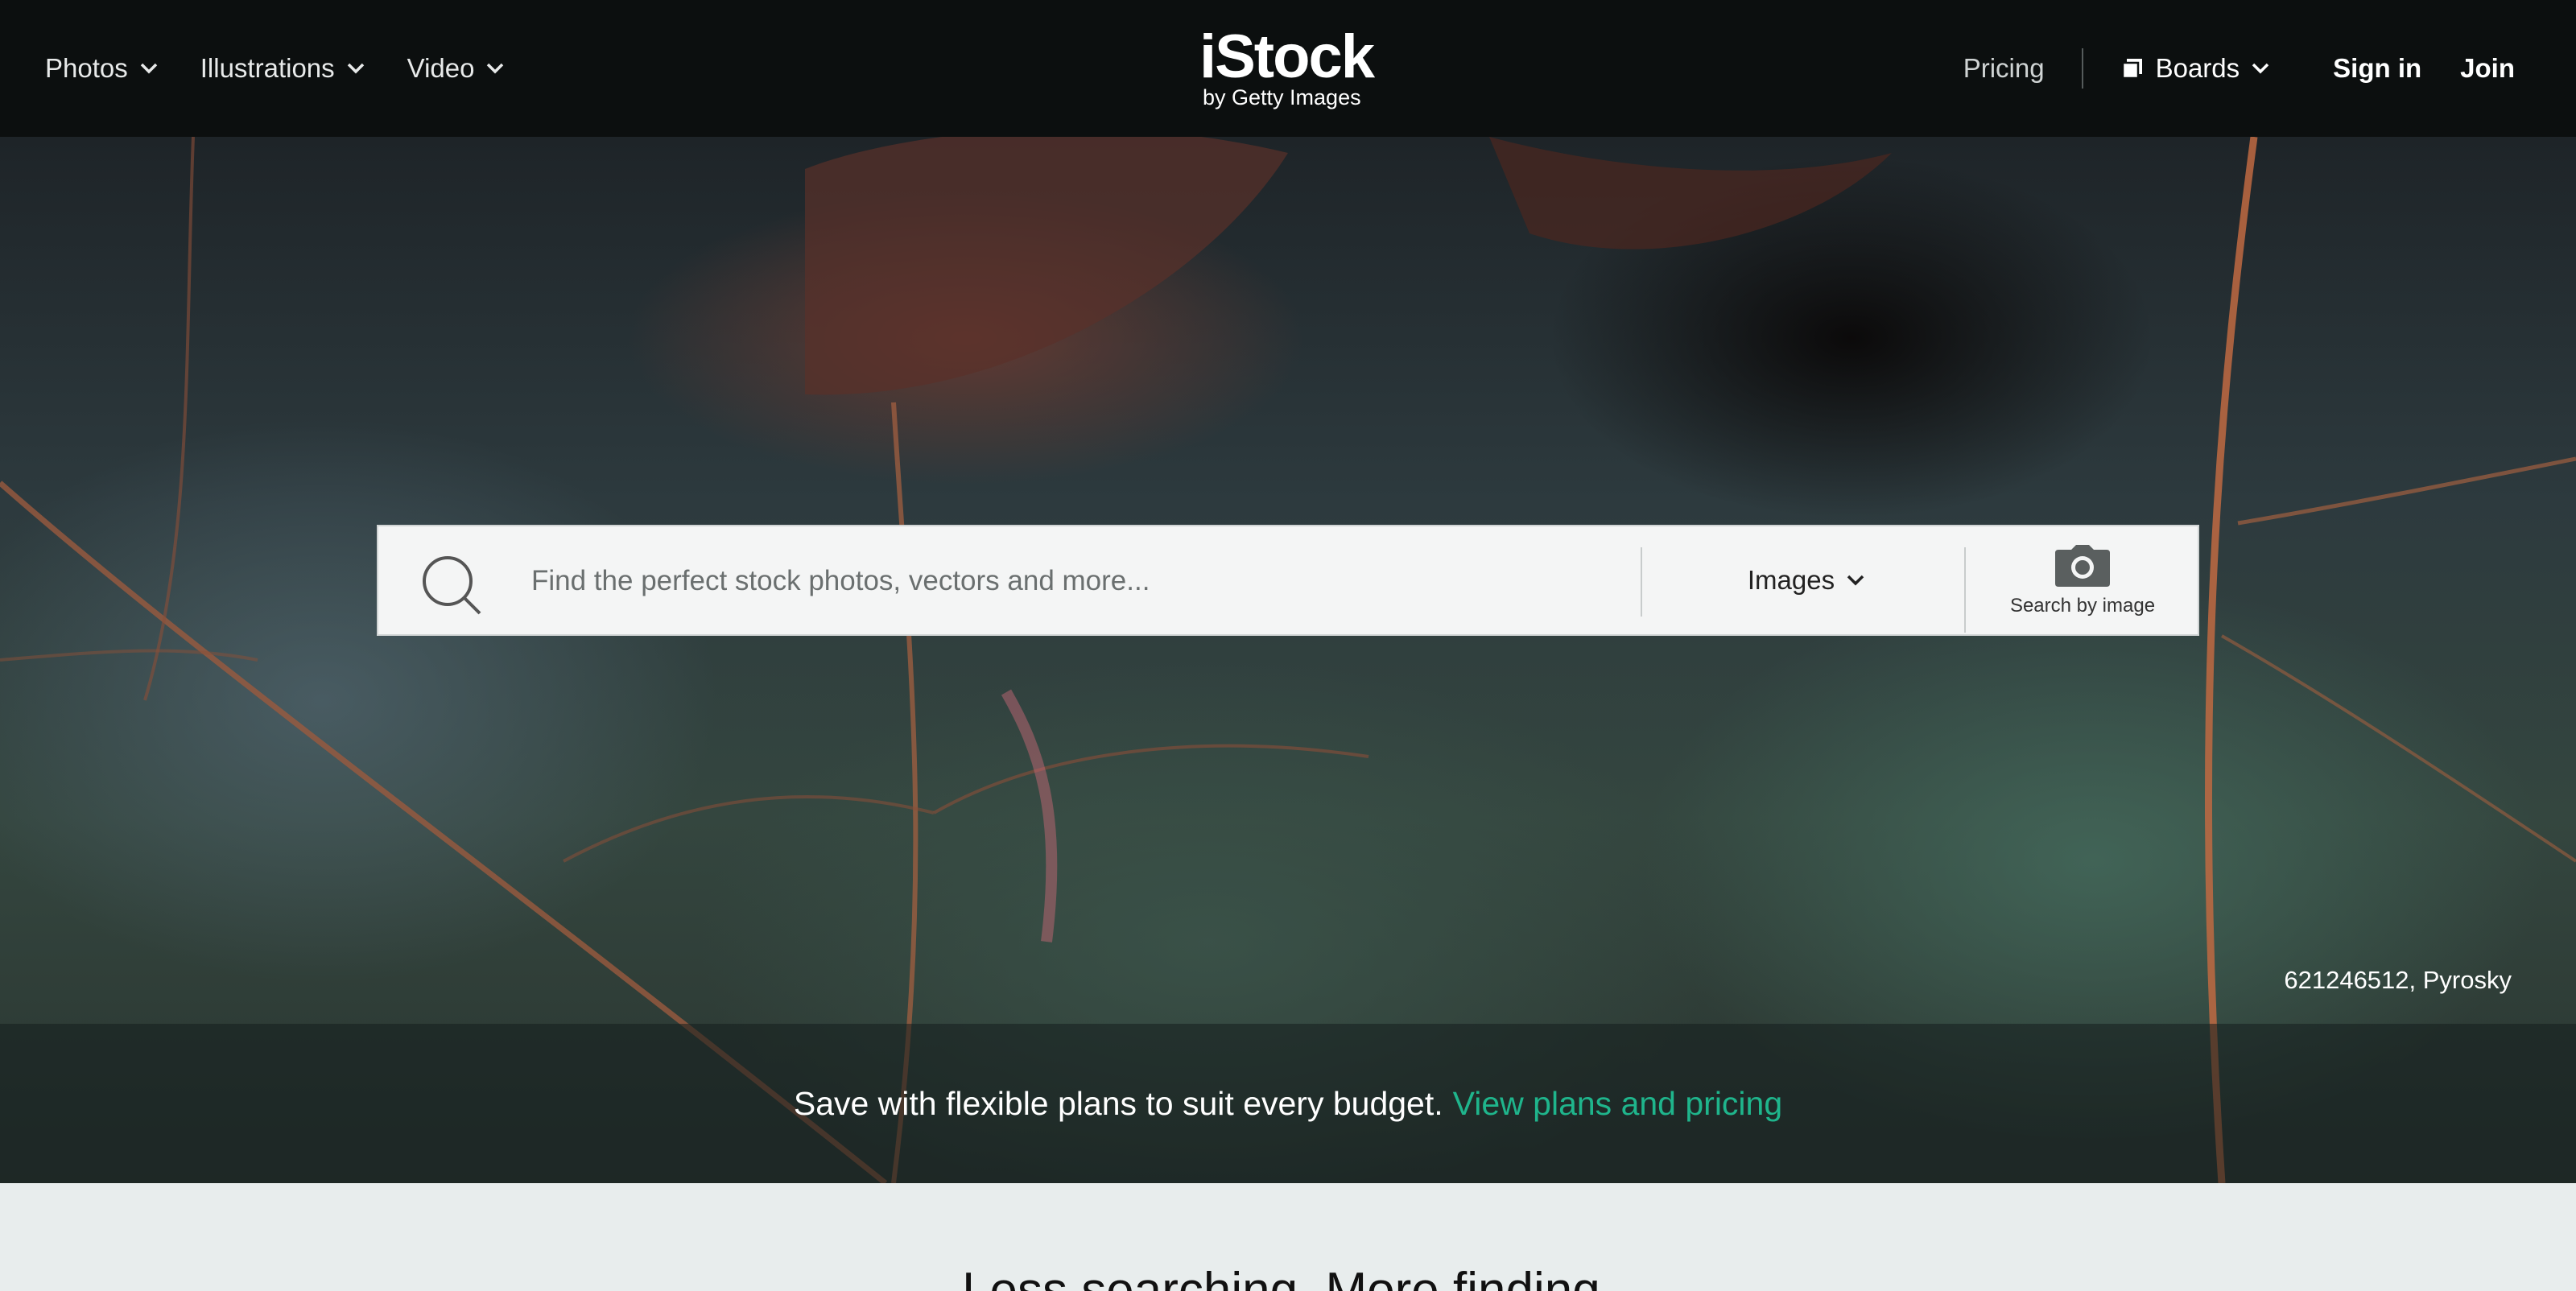 This screenshot has width=2576, height=1291. I want to click on search-divider, so click(1641, 582).